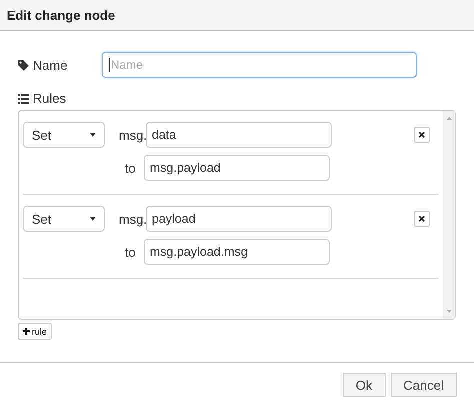 The width and height of the screenshot is (474, 408). Describe the element at coordinates (49, 98) in the screenshot. I see `rules-label: Rules` at that location.